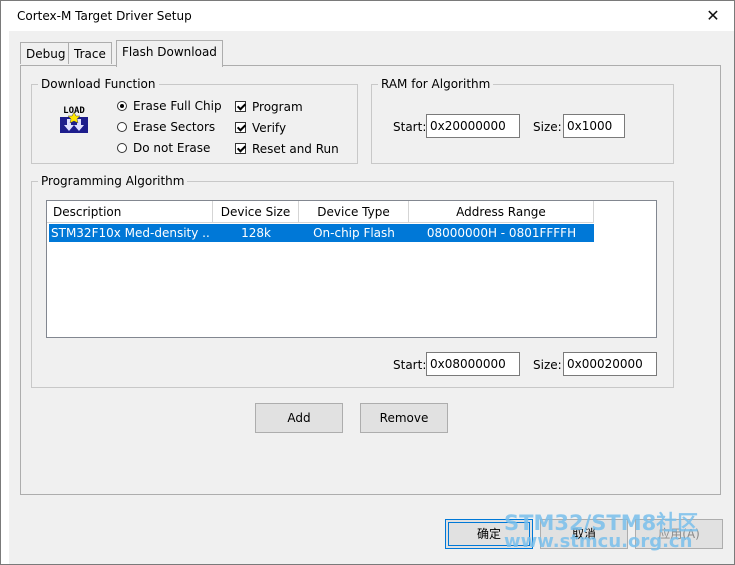  What do you see at coordinates (177, 106) in the screenshot?
I see `radio-label: Erase Full Chip` at bounding box center [177, 106].